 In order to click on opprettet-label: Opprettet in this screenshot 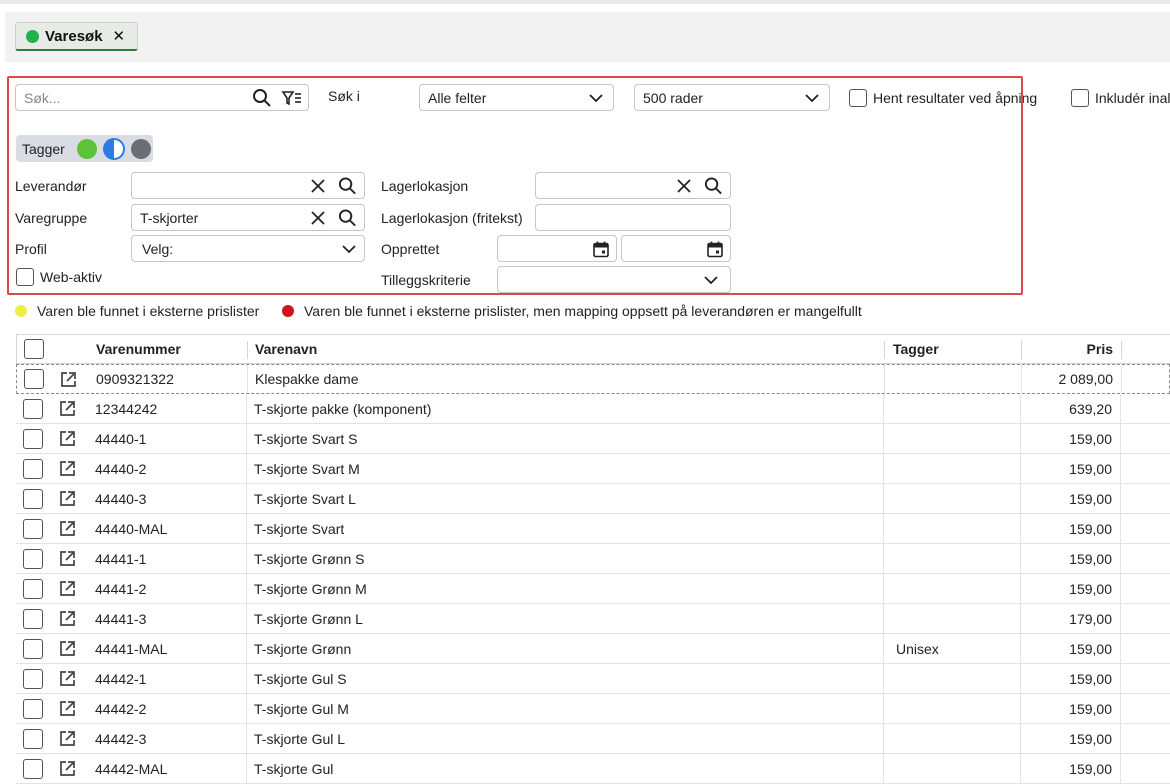, I will do `click(410, 249)`.